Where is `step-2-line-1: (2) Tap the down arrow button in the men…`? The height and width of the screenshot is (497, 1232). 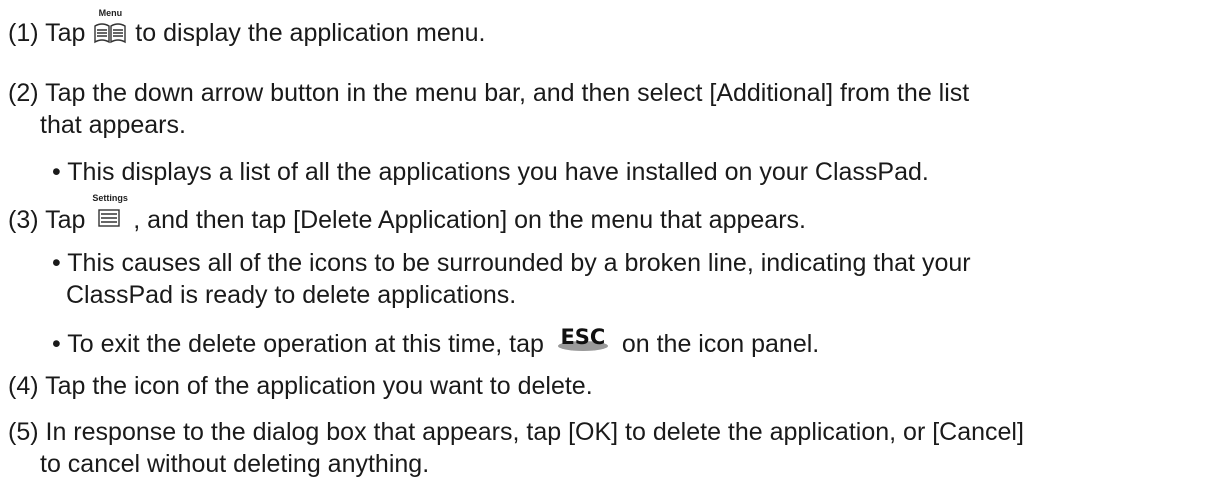 step-2-line-1: (2) Tap the down arrow button in the men… is located at coordinates (488, 93).